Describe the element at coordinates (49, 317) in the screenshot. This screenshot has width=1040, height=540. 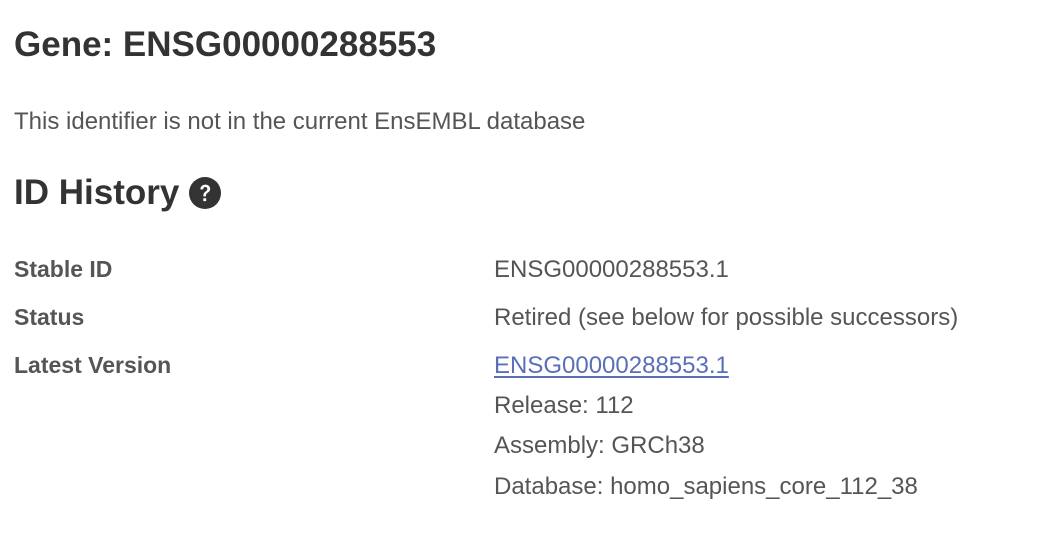
I see `status-label: Status` at that location.